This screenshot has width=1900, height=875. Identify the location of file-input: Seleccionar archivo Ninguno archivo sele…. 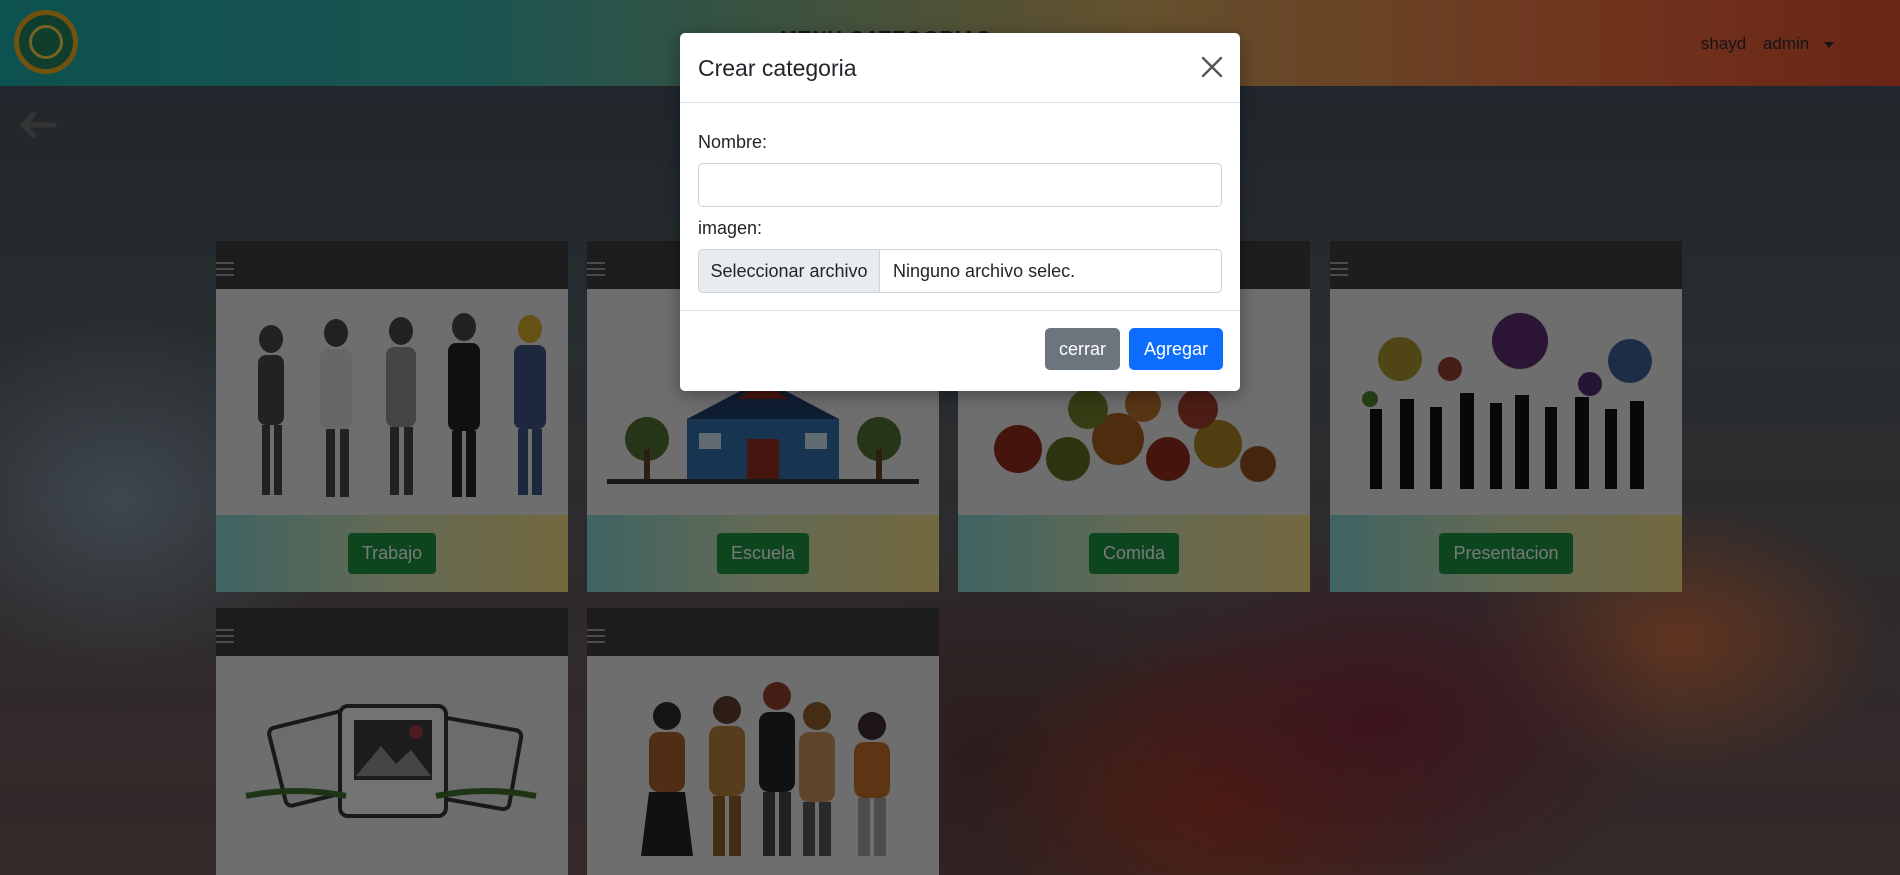
(960, 271).